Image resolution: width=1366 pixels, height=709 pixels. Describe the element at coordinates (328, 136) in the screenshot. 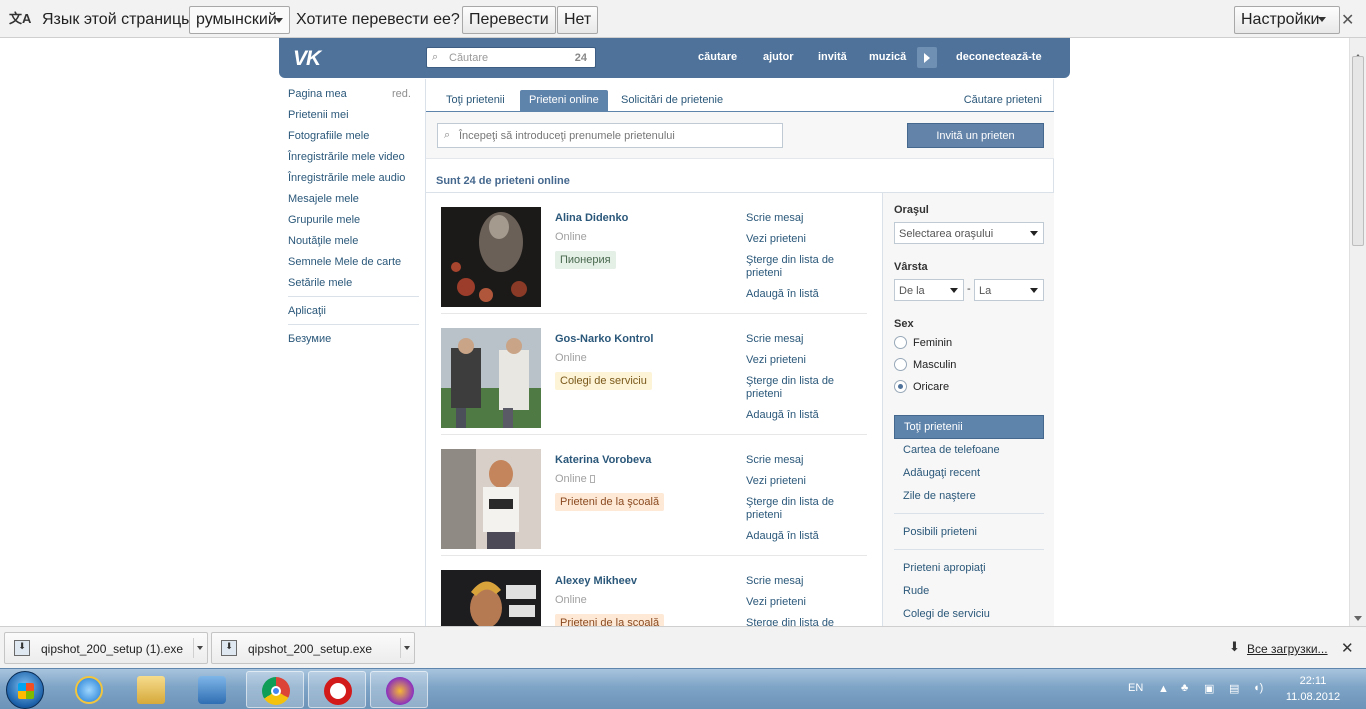

I see `sidebar-item-photos: Fotografiile mele` at that location.